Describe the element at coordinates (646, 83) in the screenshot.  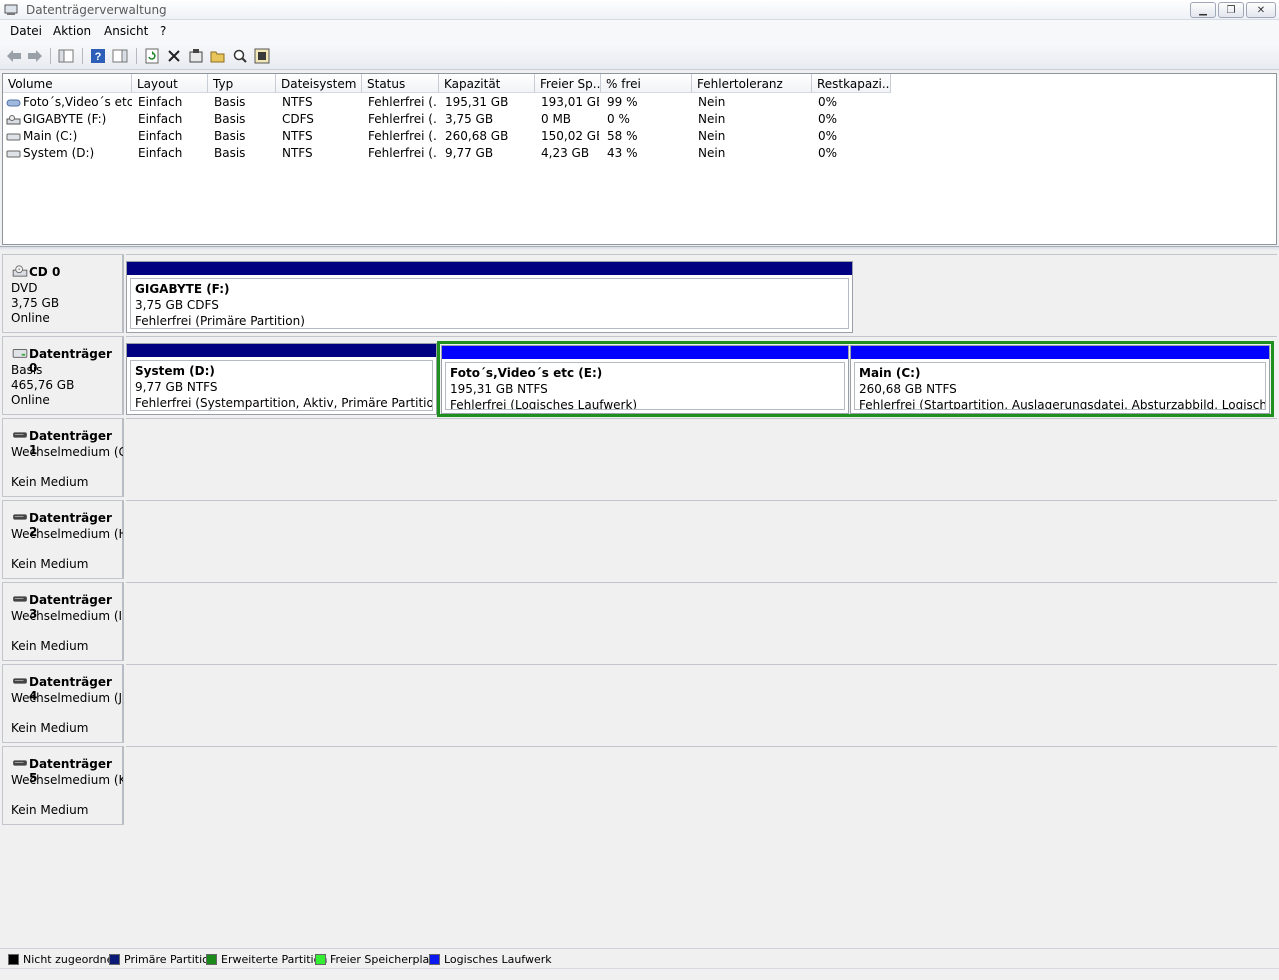
I see `column-header: % frei` at that location.